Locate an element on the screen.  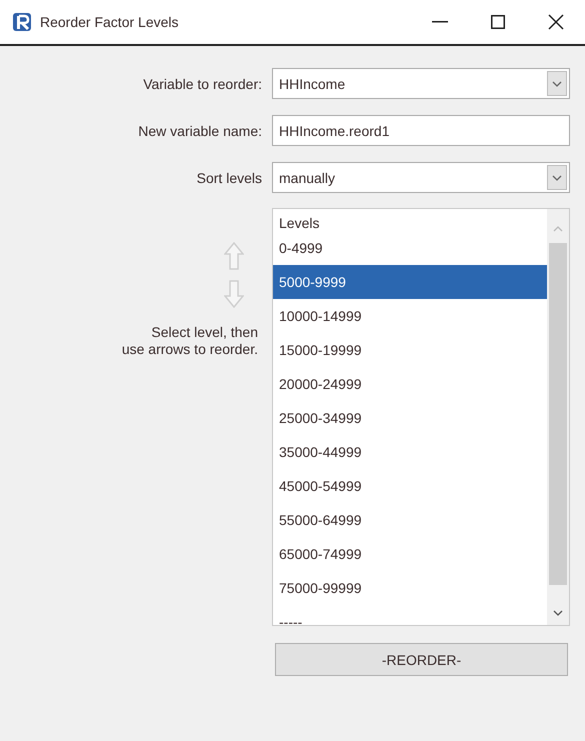
list-item: 0-4999 is located at coordinates (410, 248).